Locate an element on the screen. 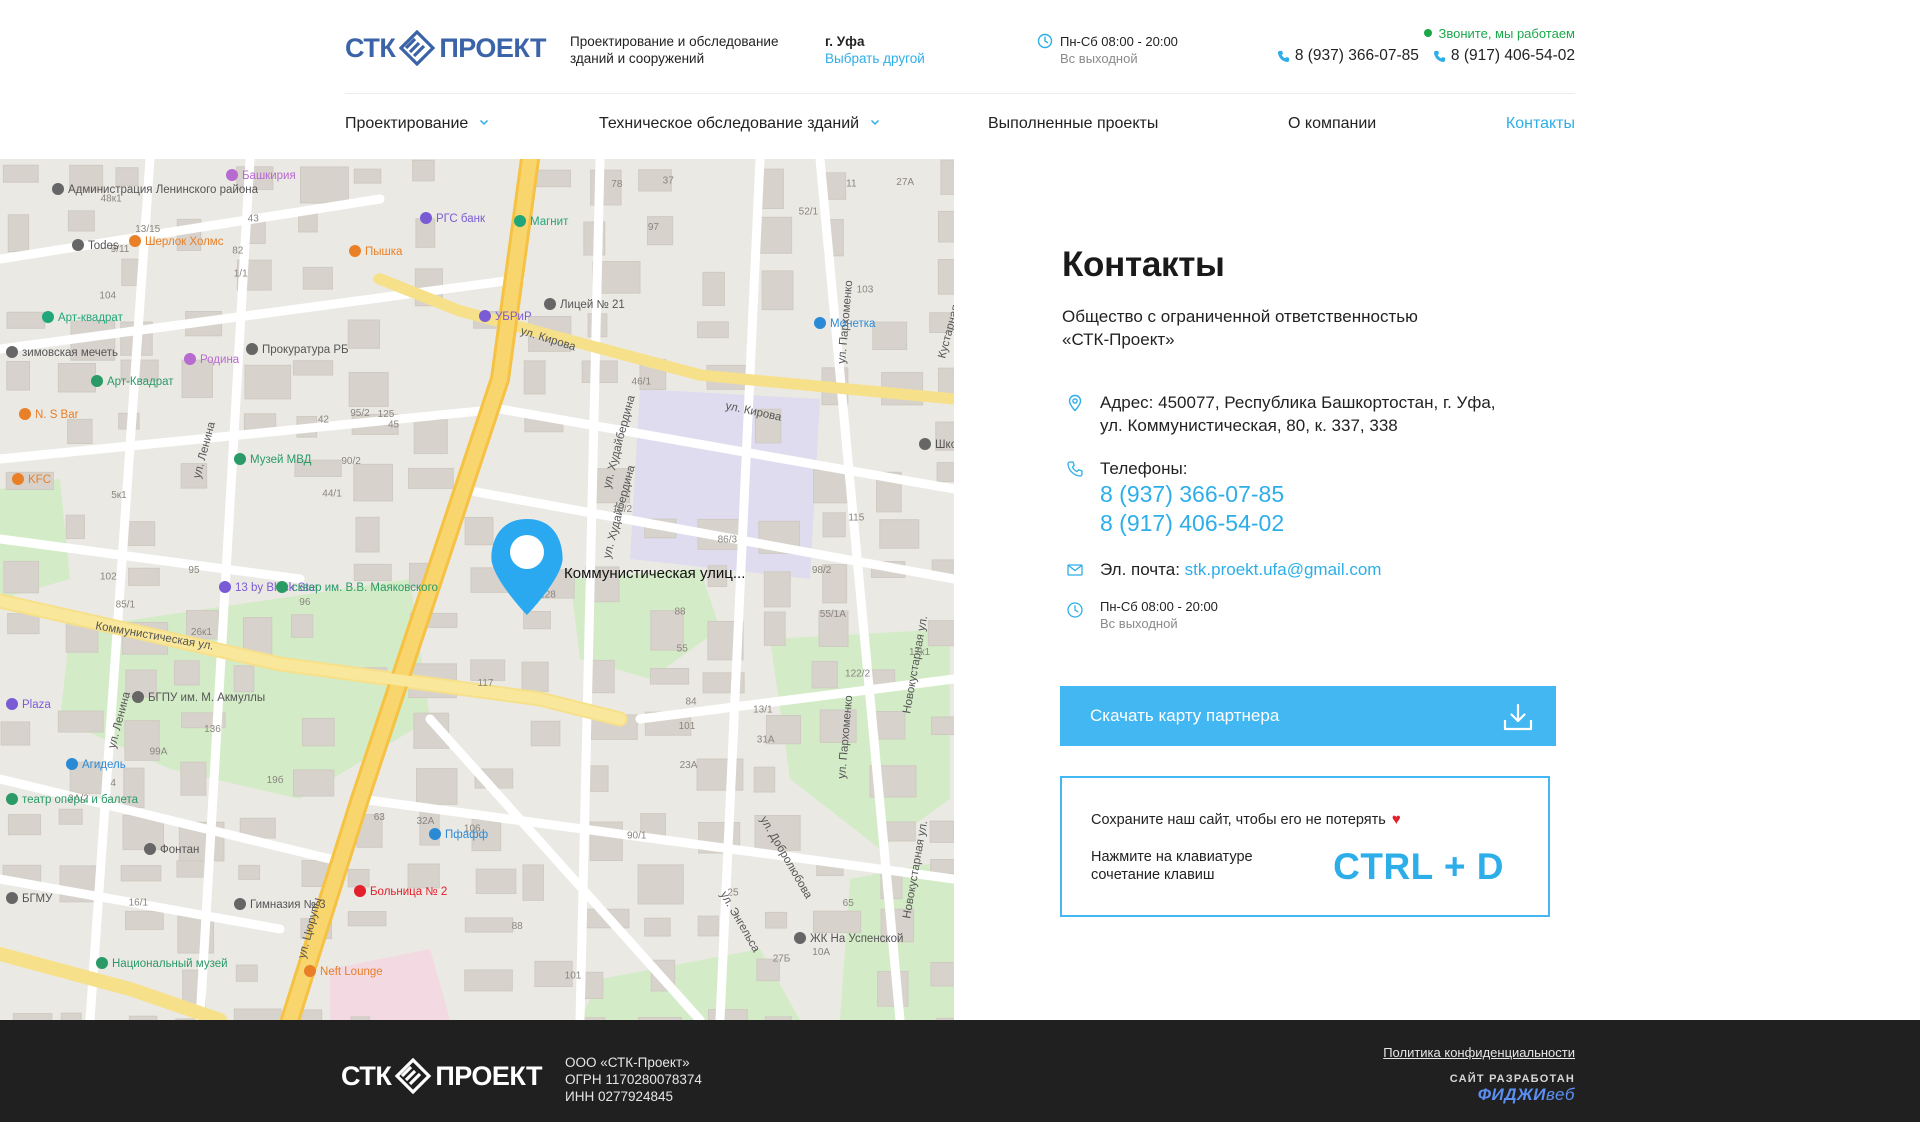  map-house-number: 65 is located at coordinates (849, 903).